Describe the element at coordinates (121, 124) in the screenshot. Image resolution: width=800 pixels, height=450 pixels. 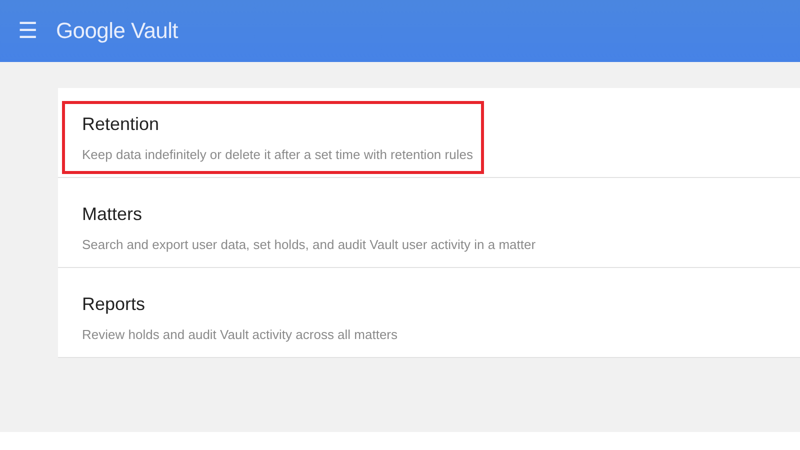
I see `item-title: Retention` at that location.